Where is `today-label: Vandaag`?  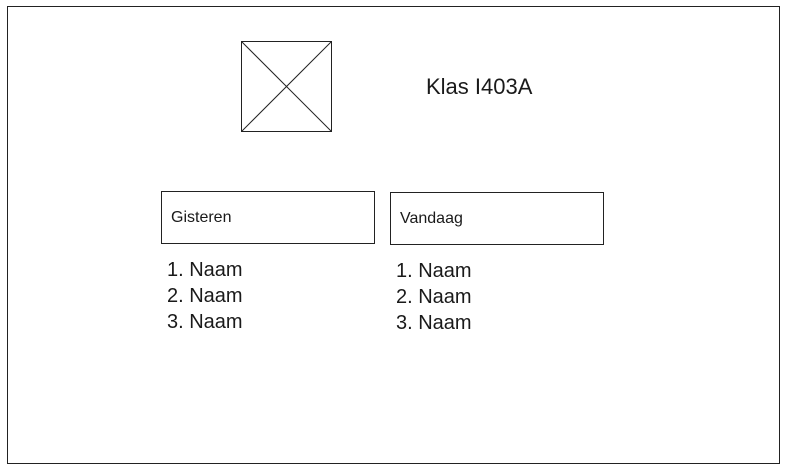
today-label: Vandaag is located at coordinates (431, 218).